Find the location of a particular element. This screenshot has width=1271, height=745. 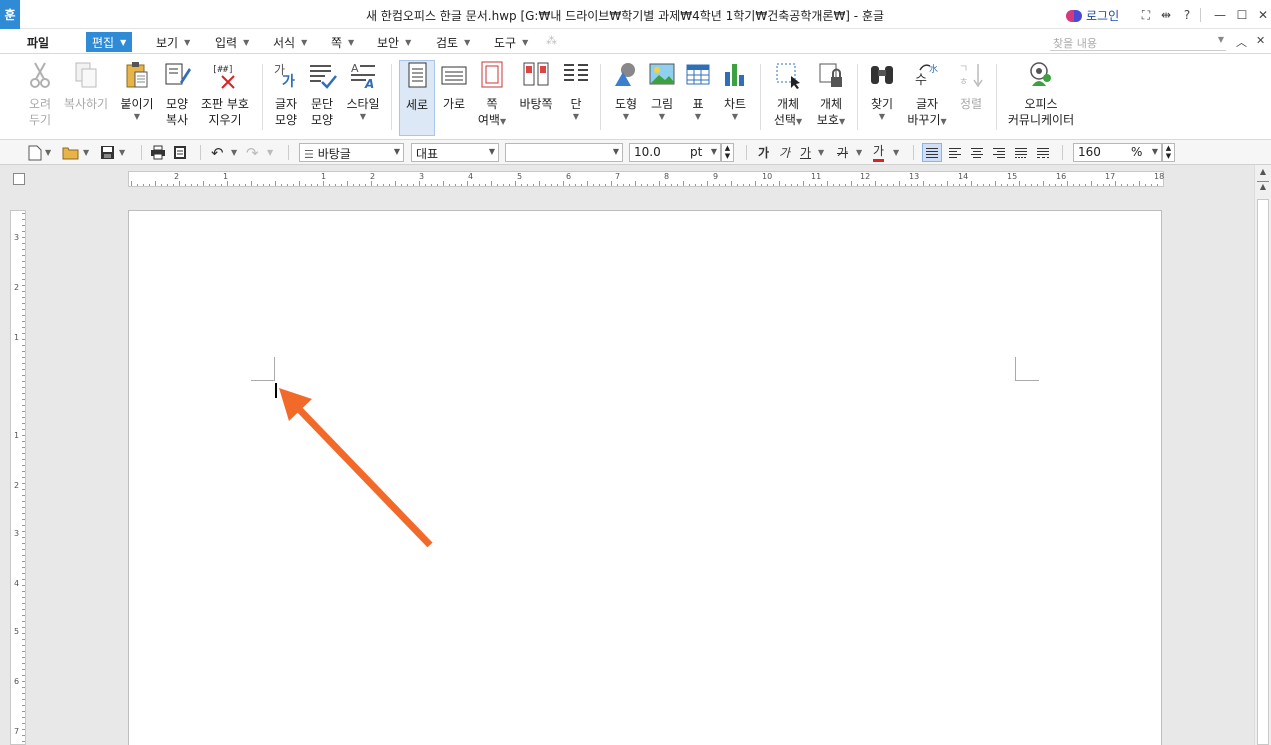

annotation-arrow is located at coordinates (356, 468).